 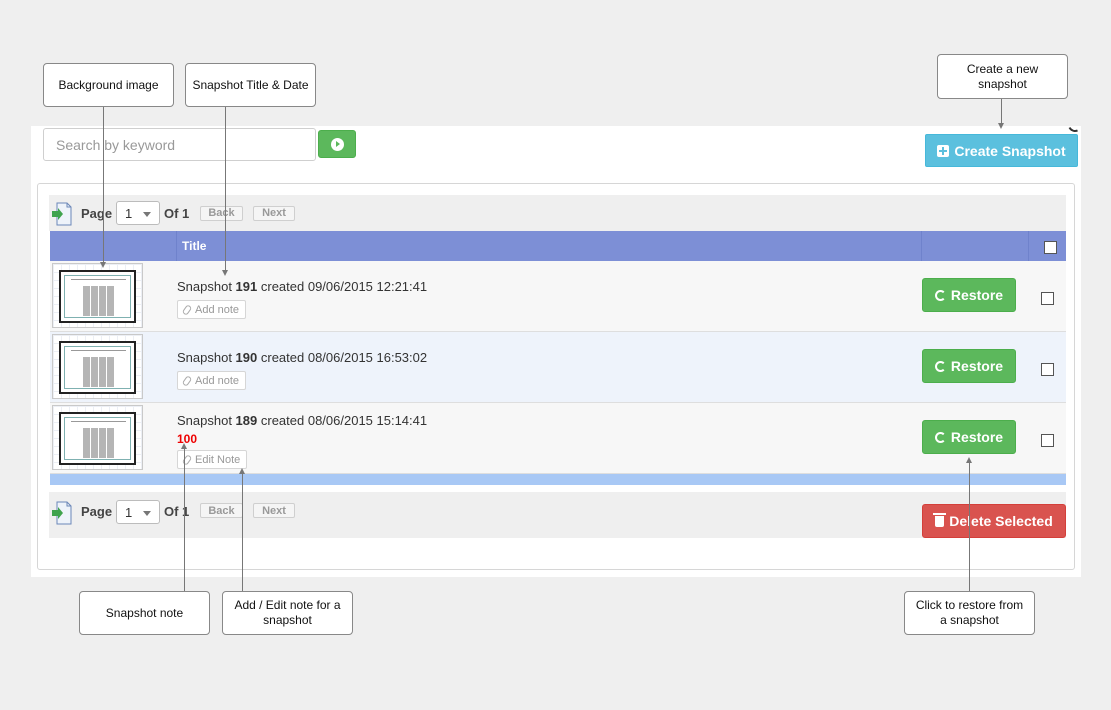 I want to click on snapshot-title: Snapshot 190 created 08/06/2015 16:53:02, so click(x=302, y=357).